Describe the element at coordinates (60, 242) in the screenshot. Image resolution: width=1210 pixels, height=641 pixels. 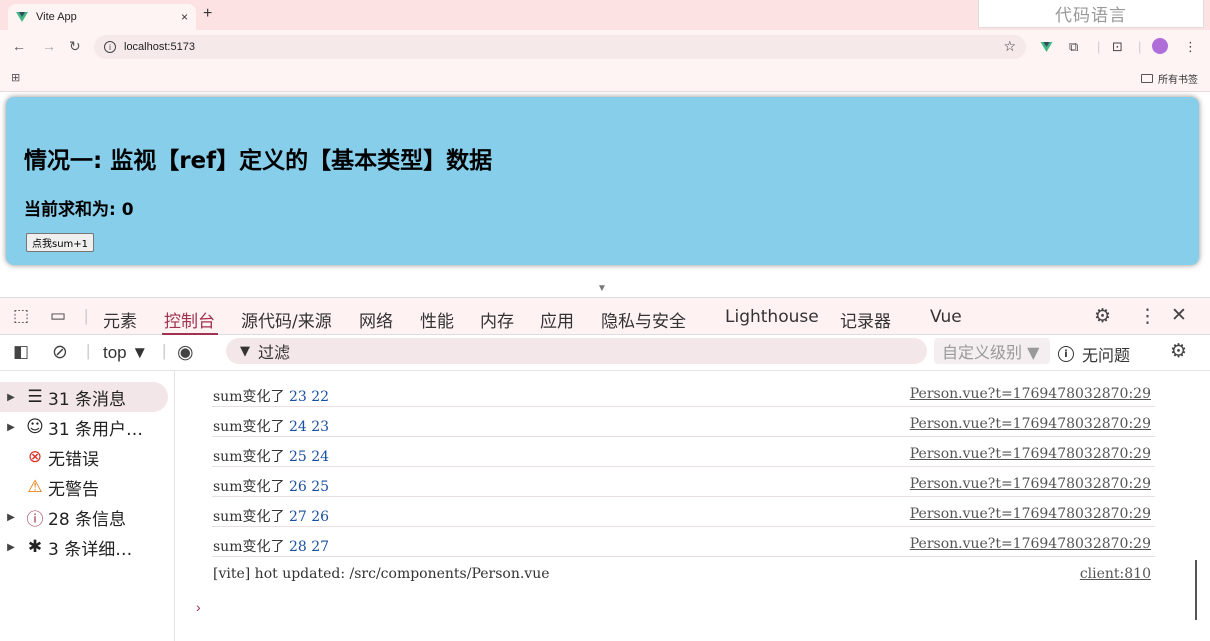
I see `increment-sum-button: 点我sum+1` at that location.